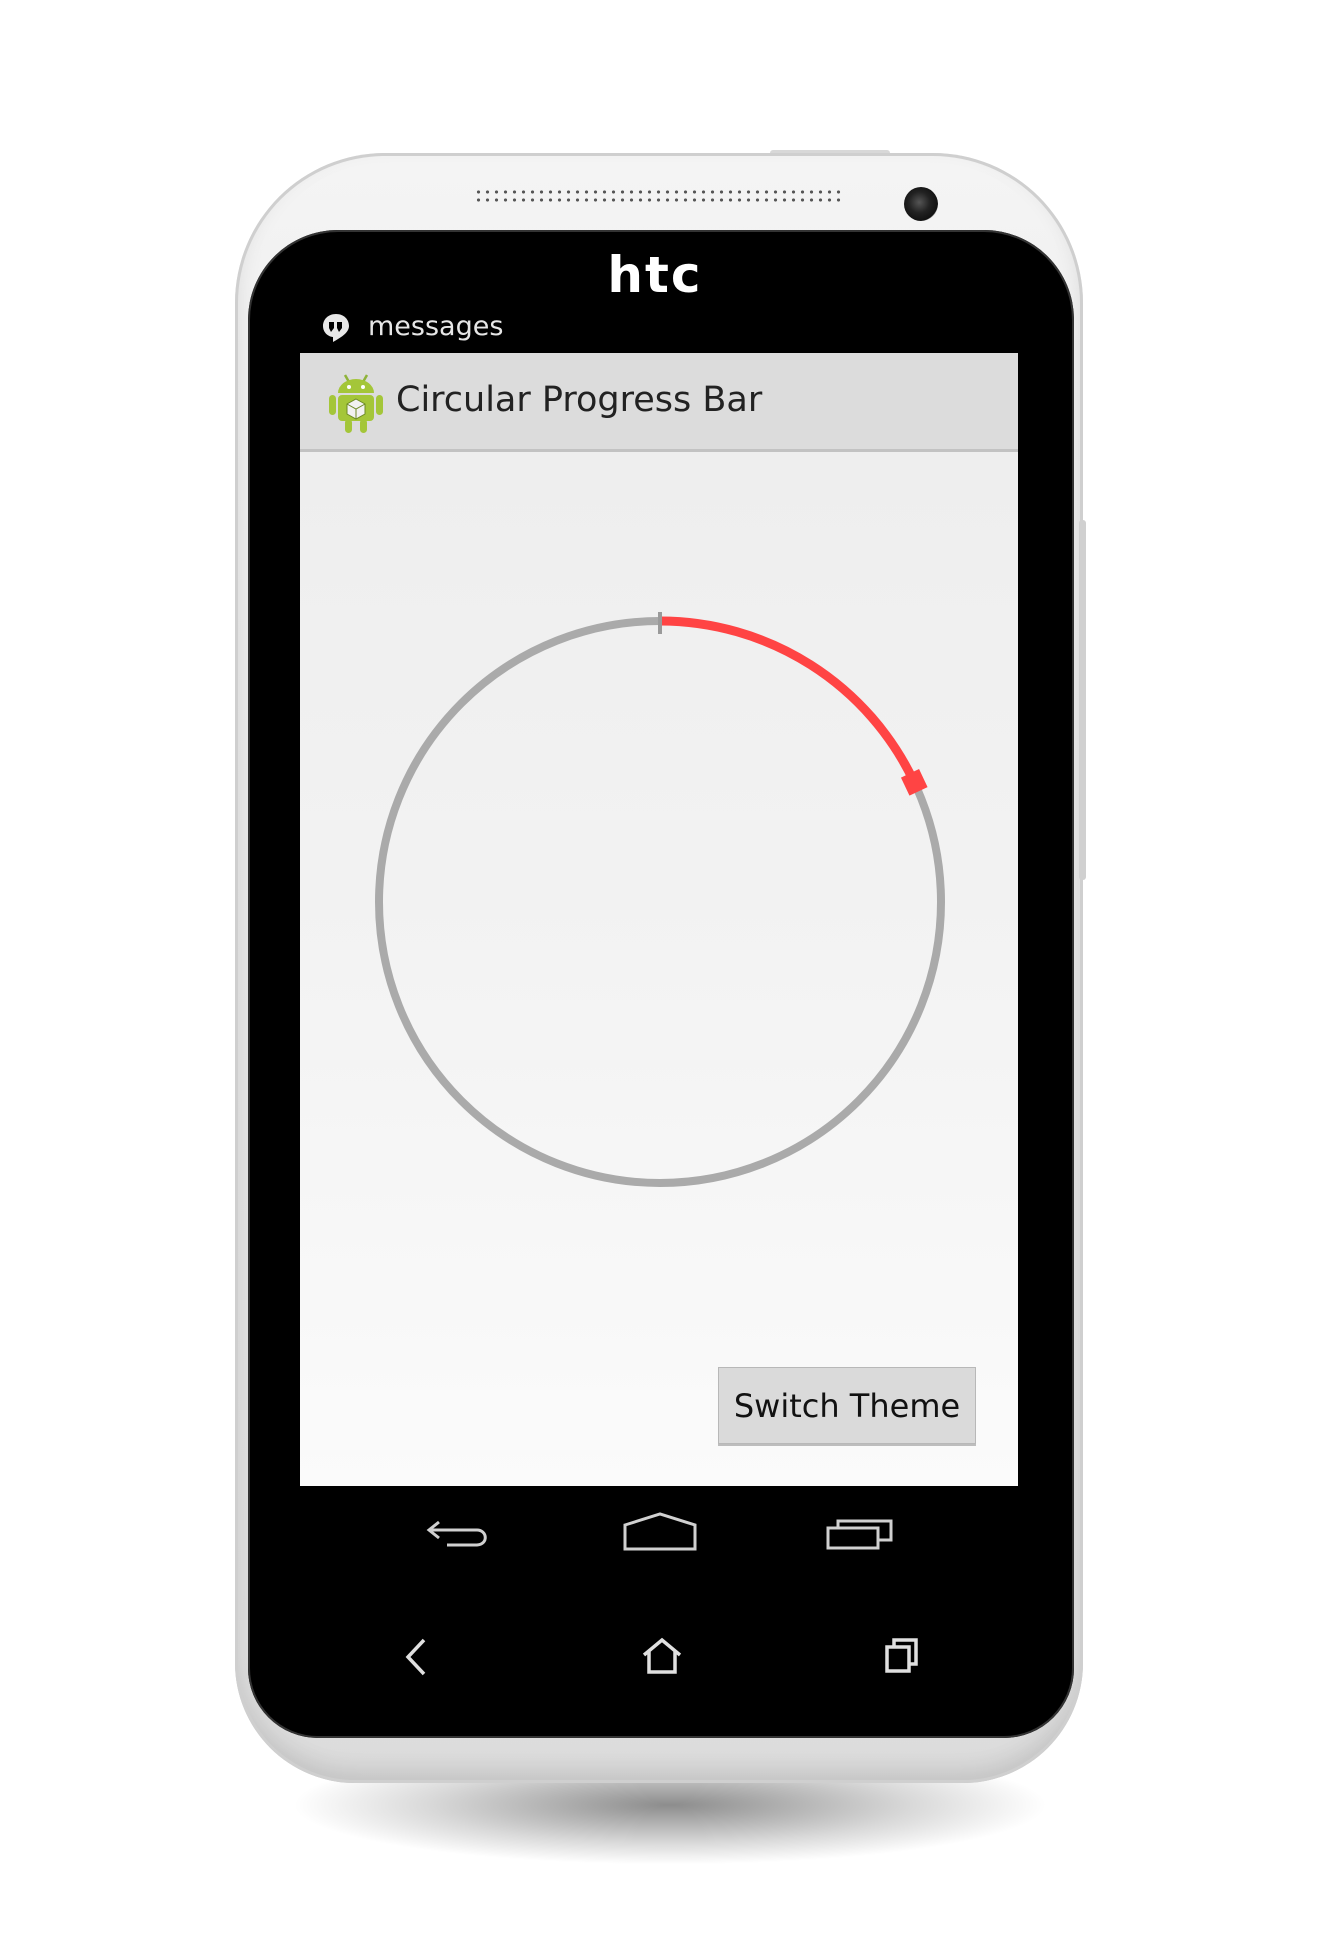 This screenshot has width=1331, height=1942. What do you see at coordinates (659, 196) in the screenshot?
I see `speaker-grill` at bounding box center [659, 196].